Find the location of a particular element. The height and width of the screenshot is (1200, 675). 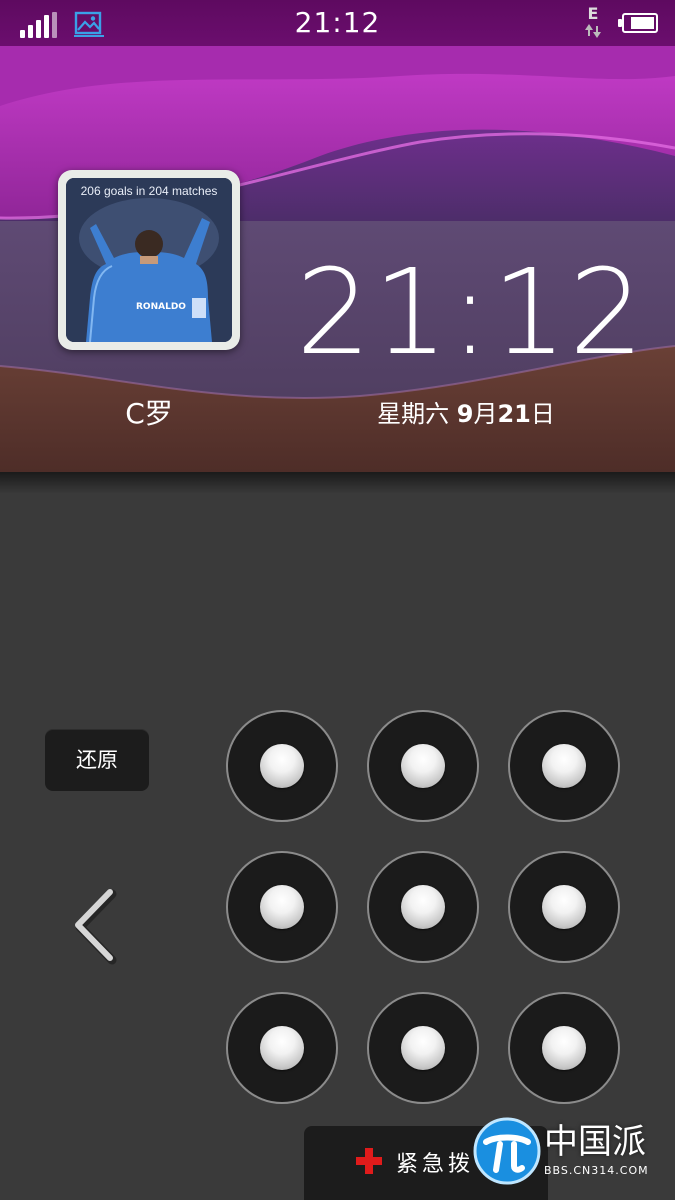

header-shadow is located at coordinates (337, 483).